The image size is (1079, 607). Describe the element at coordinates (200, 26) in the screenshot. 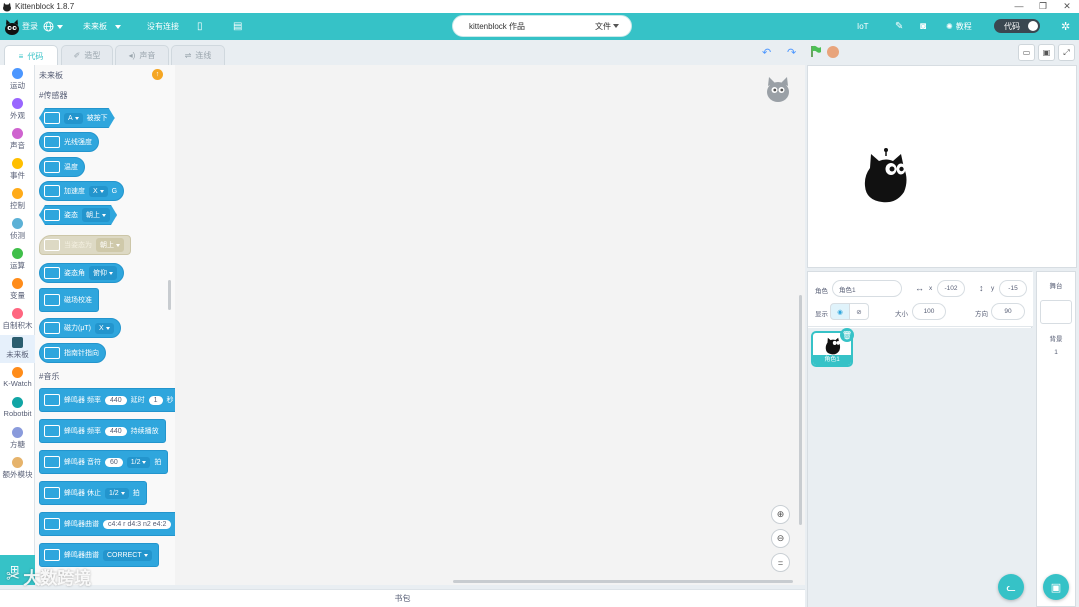

I see `device-icon: ▯` at that location.